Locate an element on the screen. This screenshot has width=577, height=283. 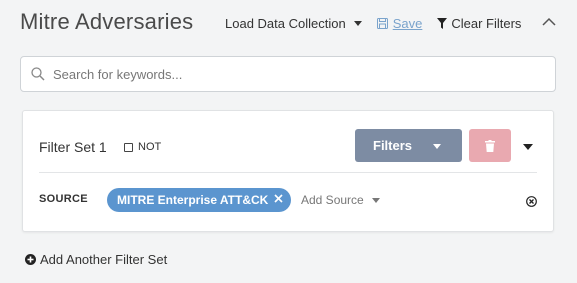
add-another-filter-set-button: Add Another Filter Set is located at coordinates (96, 259).